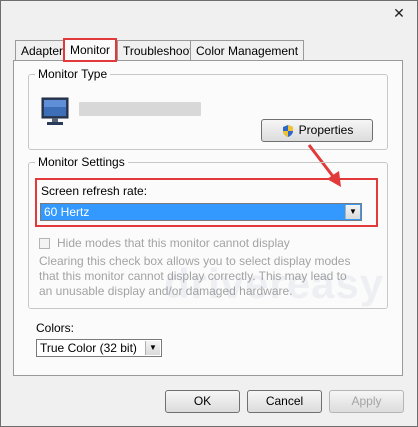 The height and width of the screenshot is (427, 418). Describe the element at coordinates (94, 191) in the screenshot. I see `refresh-rate-label: Screen refresh rate:` at that location.